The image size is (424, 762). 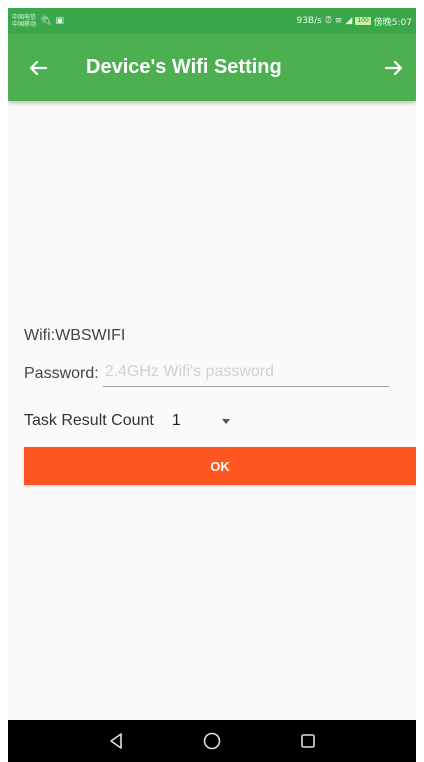 I want to click on clock: 傍晚5:07, so click(x=392, y=22).